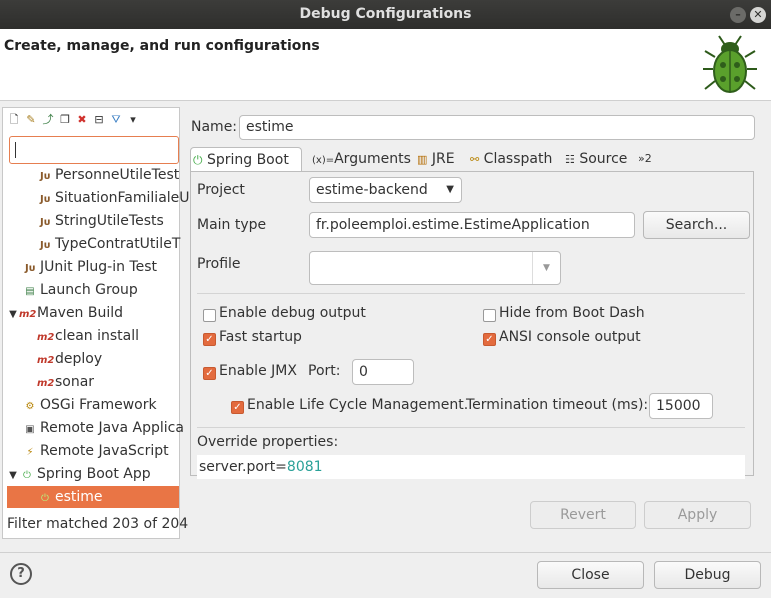 The image size is (771, 598). I want to click on tree-item: Jᴜ SituationFamilialeU, so click(113, 198).